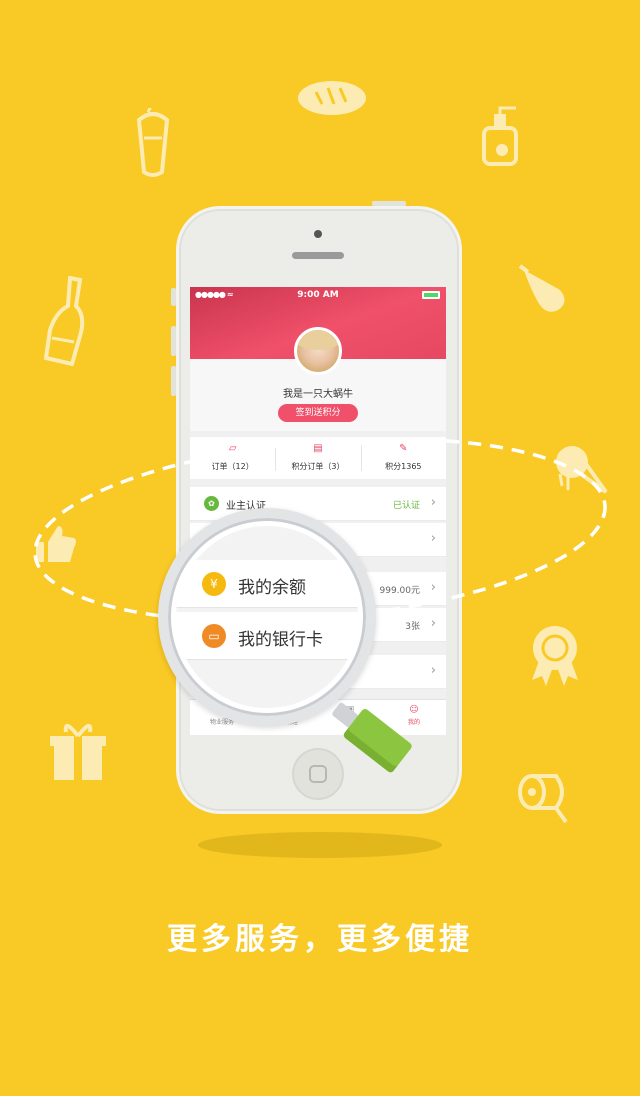 This screenshot has width=640, height=1096. I want to click on magnified-balance-item: ¥ 我的余额, so click(267, 584).